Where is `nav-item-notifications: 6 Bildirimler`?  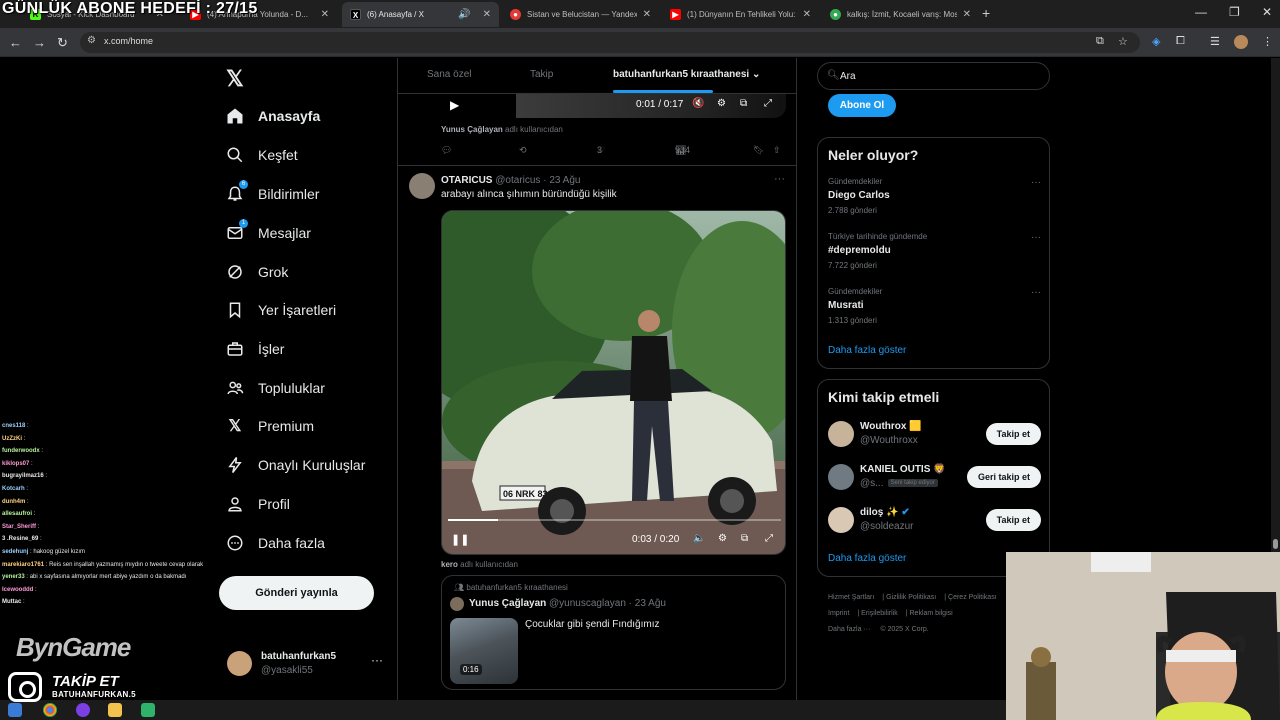 nav-item-notifications: 6 Bildirimler is located at coordinates (272, 194).